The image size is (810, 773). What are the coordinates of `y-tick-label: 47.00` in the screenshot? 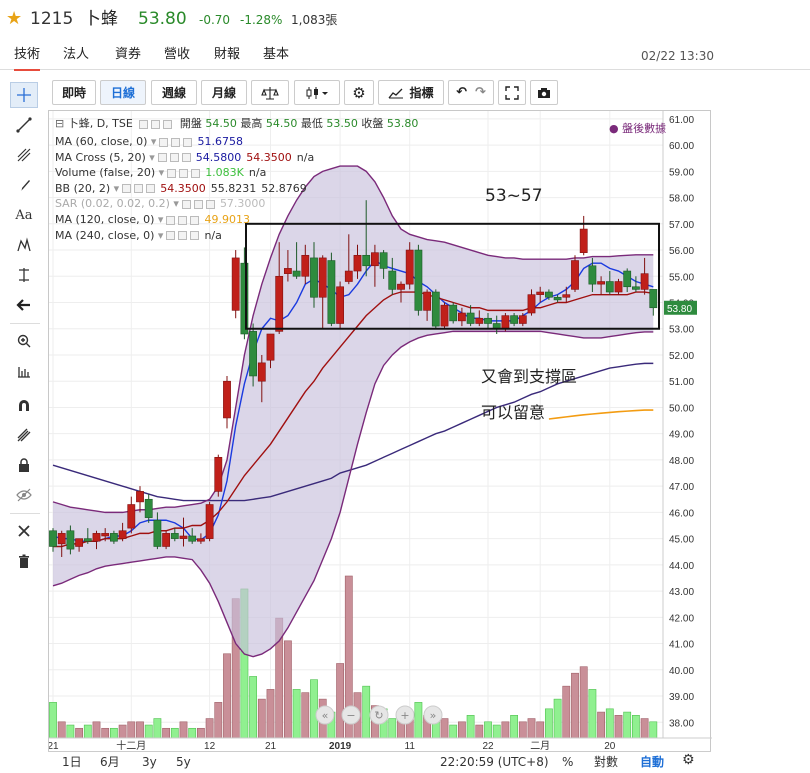 It's located at (681, 487).